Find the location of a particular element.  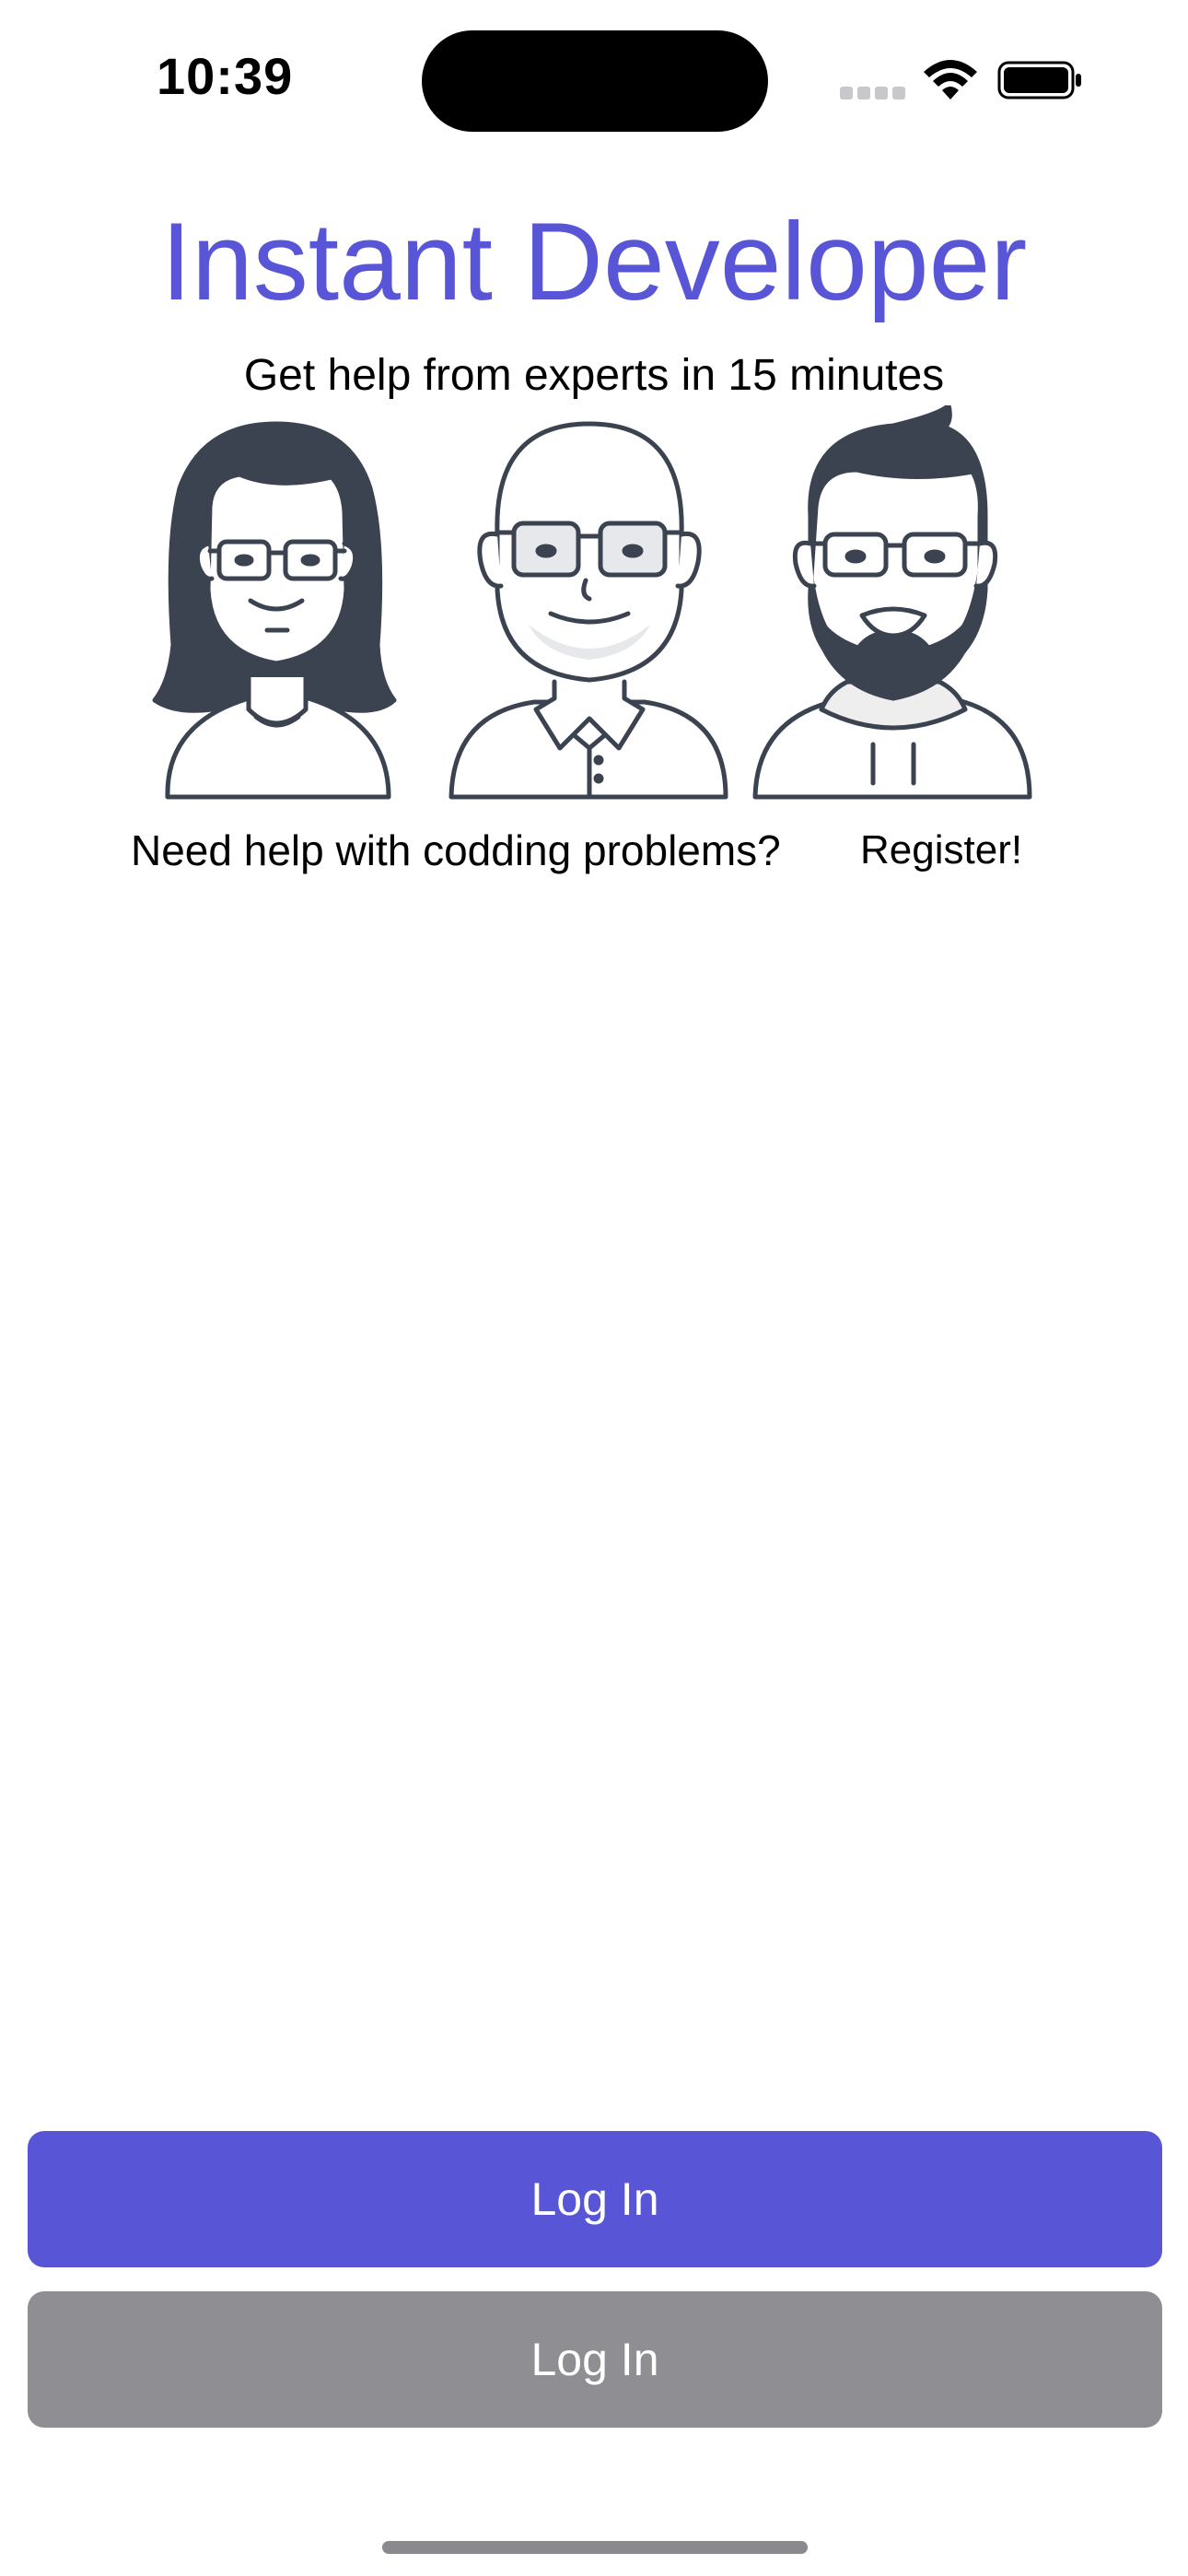

login-button: Log In is located at coordinates (595, 2199).